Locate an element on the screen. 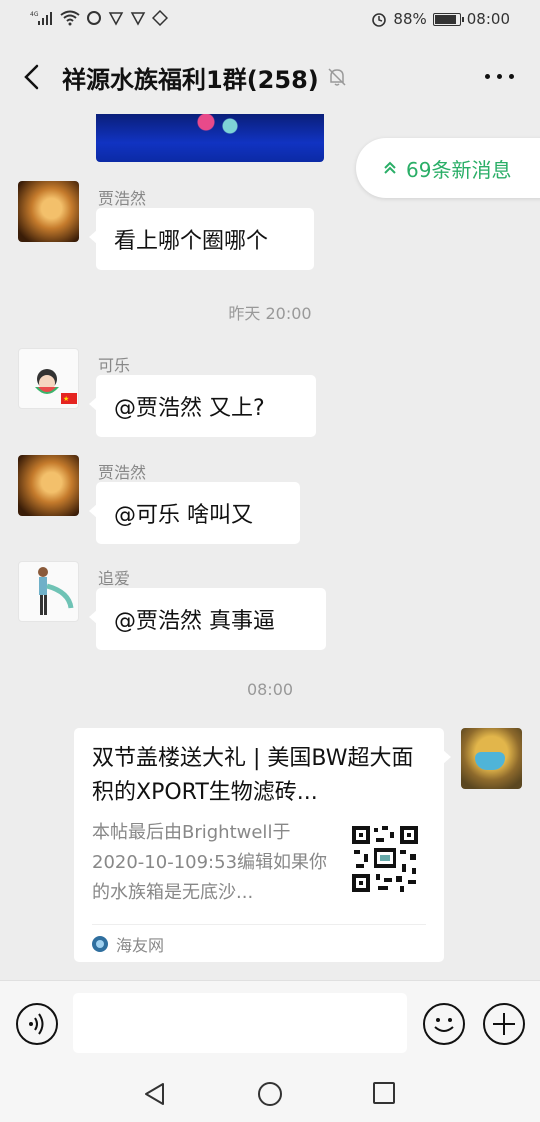  avatar: ★ is located at coordinates (48, 378).